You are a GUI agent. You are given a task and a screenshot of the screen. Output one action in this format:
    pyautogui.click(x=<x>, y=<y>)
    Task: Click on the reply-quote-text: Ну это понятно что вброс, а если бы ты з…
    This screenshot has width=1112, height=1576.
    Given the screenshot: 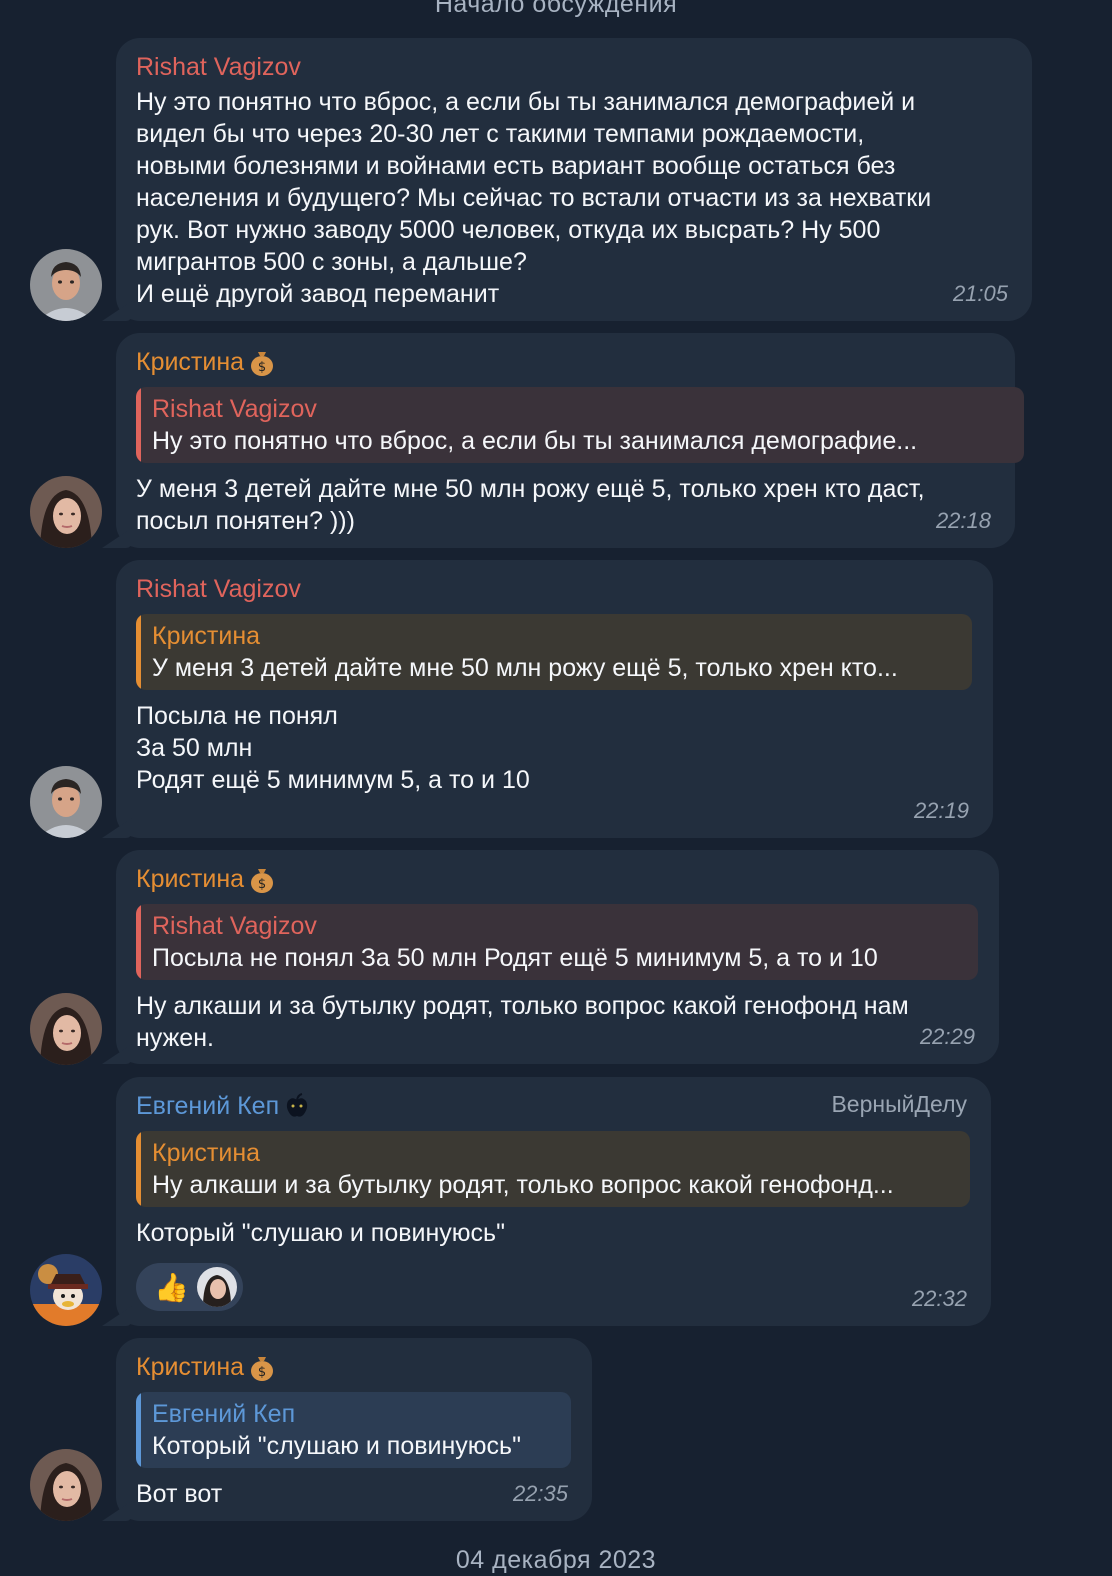 What is the action you would take?
    pyautogui.click(x=535, y=441)
    